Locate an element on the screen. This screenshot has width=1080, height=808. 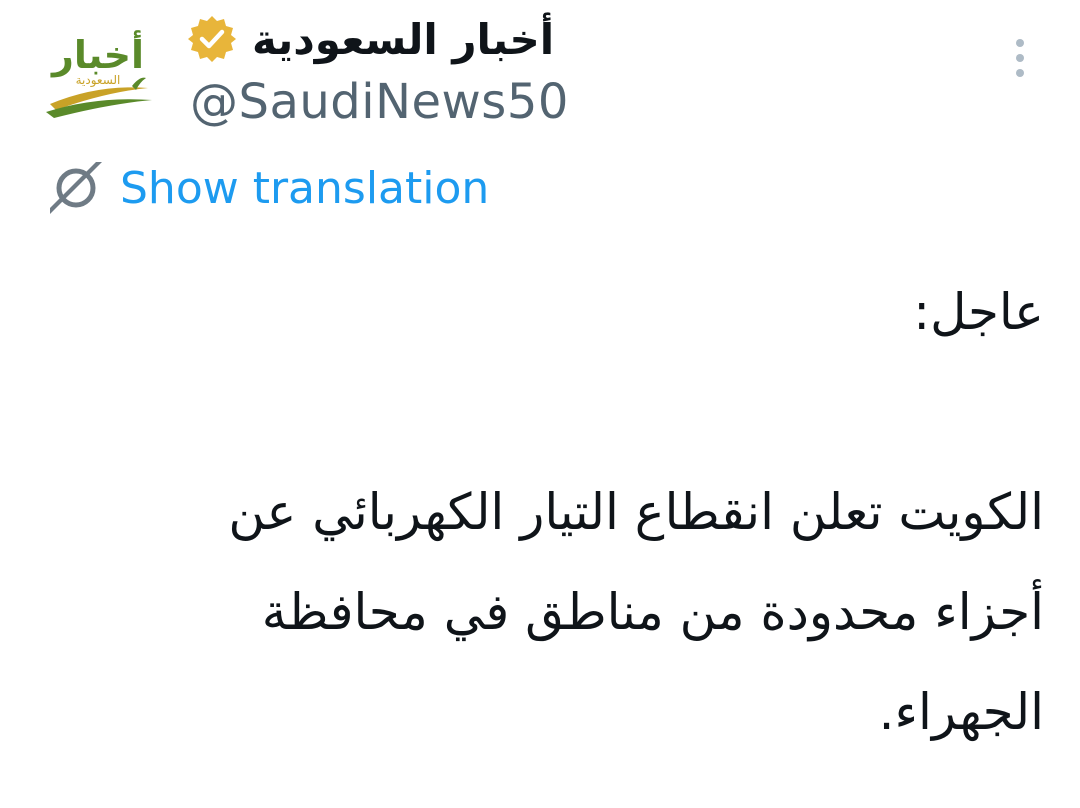
saudi-news-logo-icon: أخبار السعودية is located at coordinates (99, 74).